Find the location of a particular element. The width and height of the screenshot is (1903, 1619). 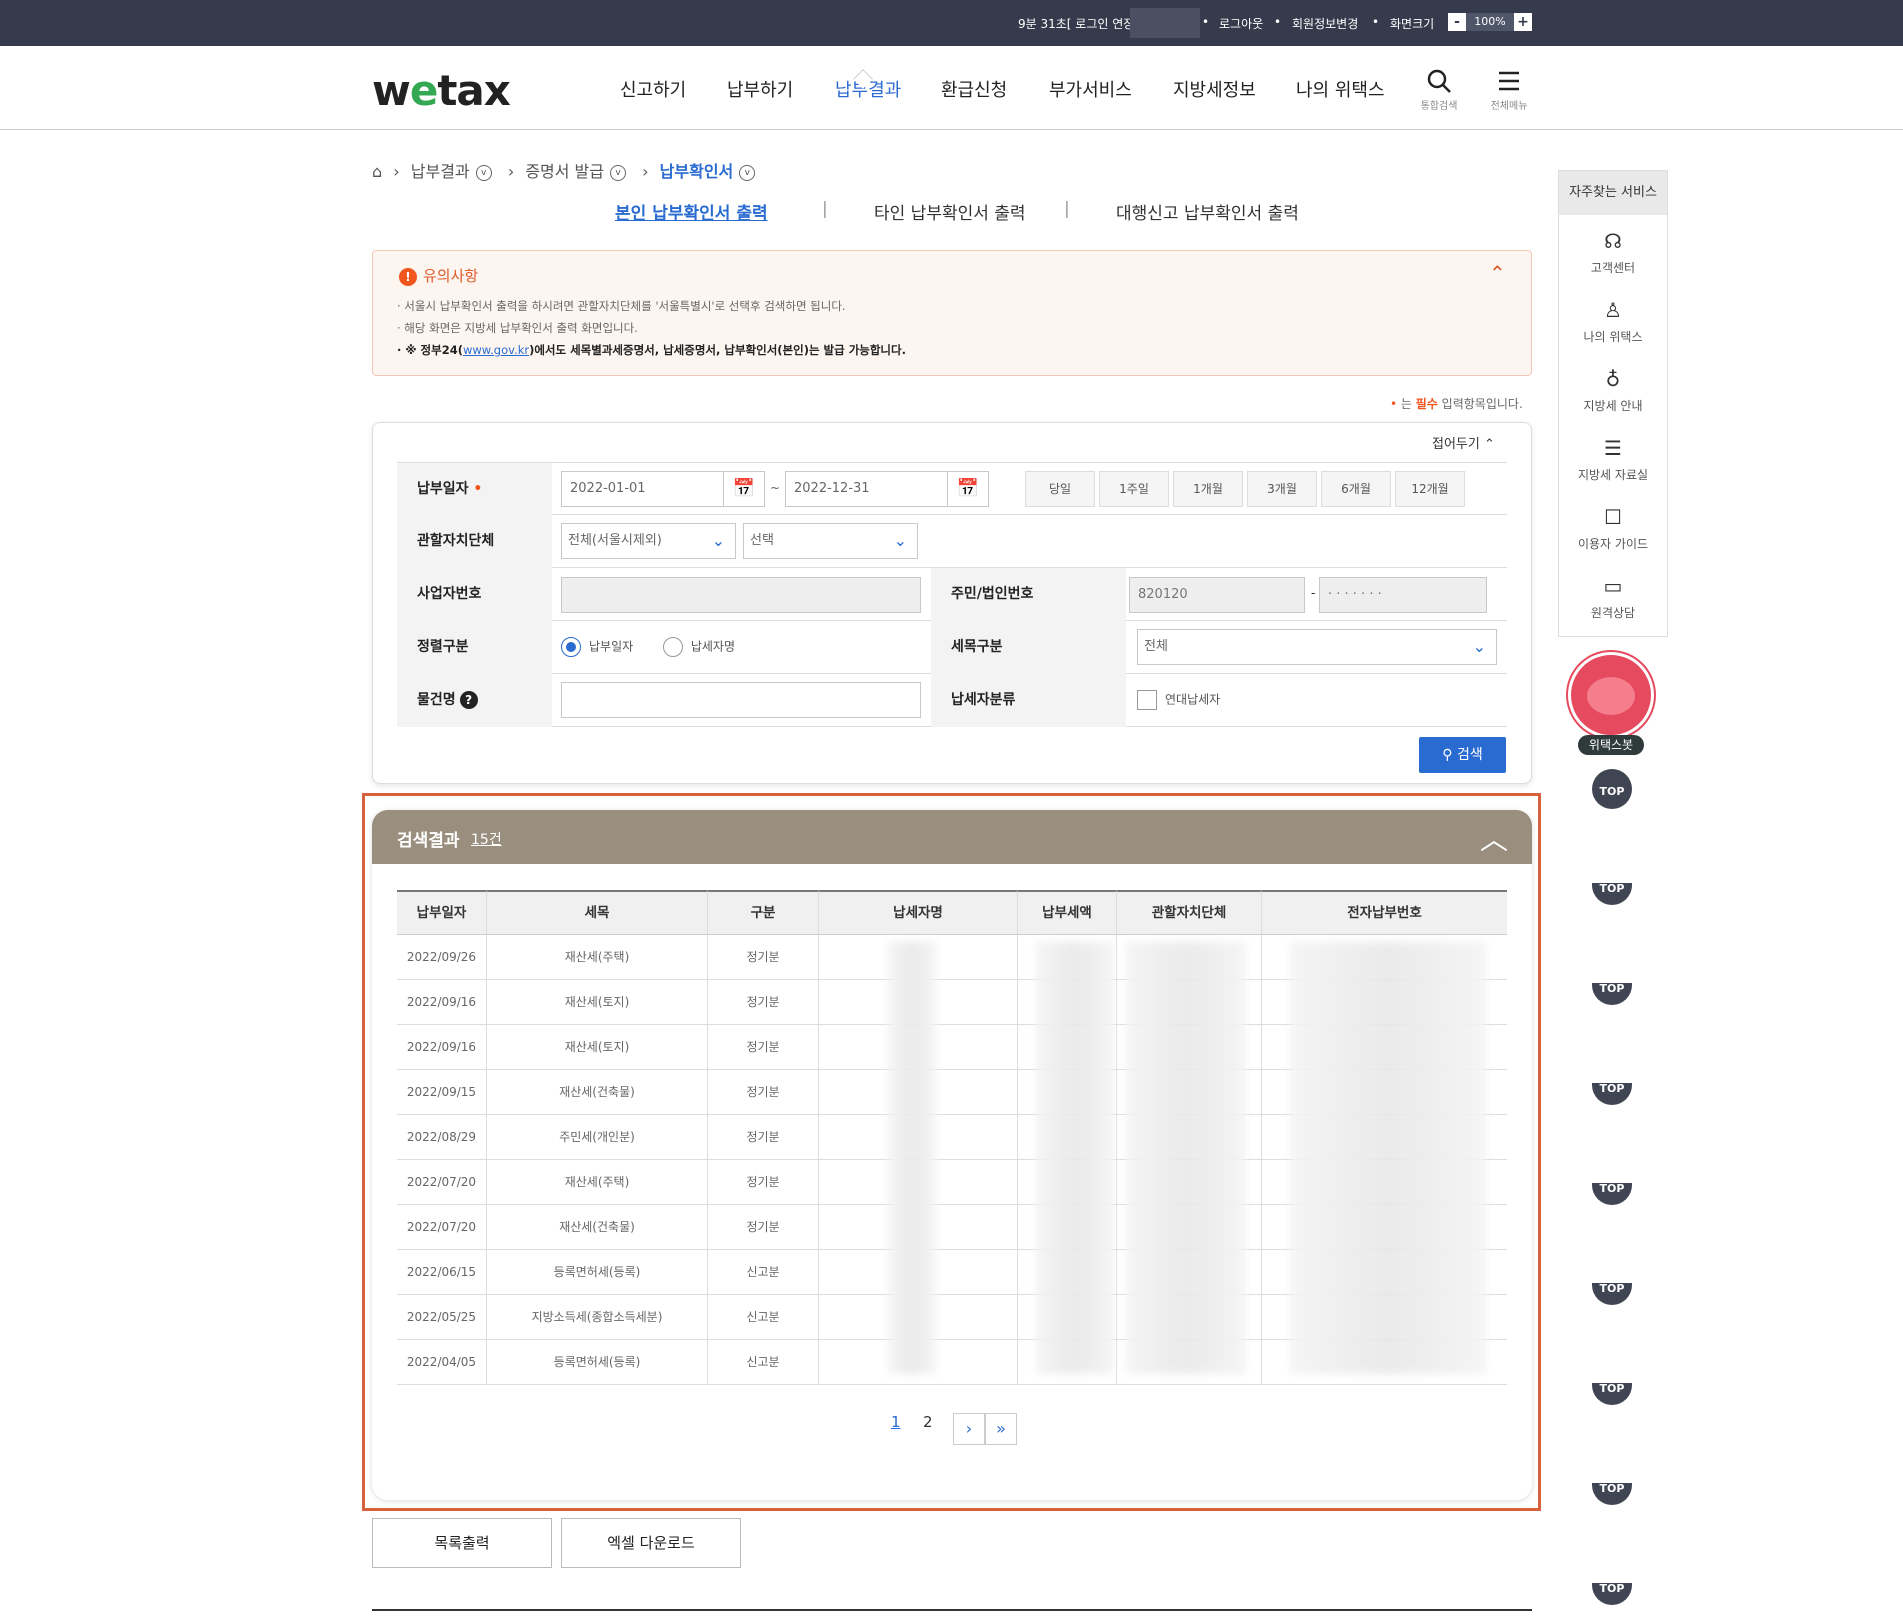

tab-self-certificate: 본인 납부확인서 출력 is located at coordinates (691, 211).